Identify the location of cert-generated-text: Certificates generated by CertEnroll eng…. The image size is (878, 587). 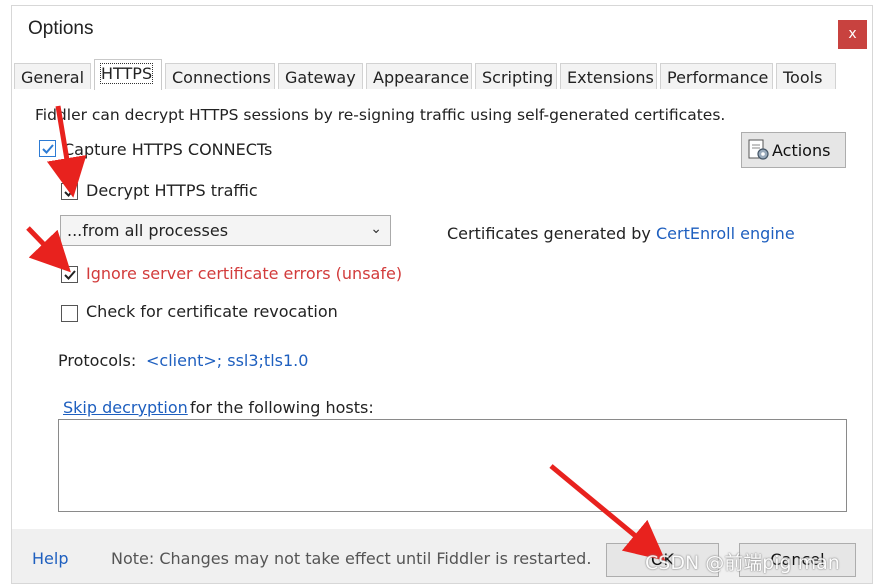
(621, 233).